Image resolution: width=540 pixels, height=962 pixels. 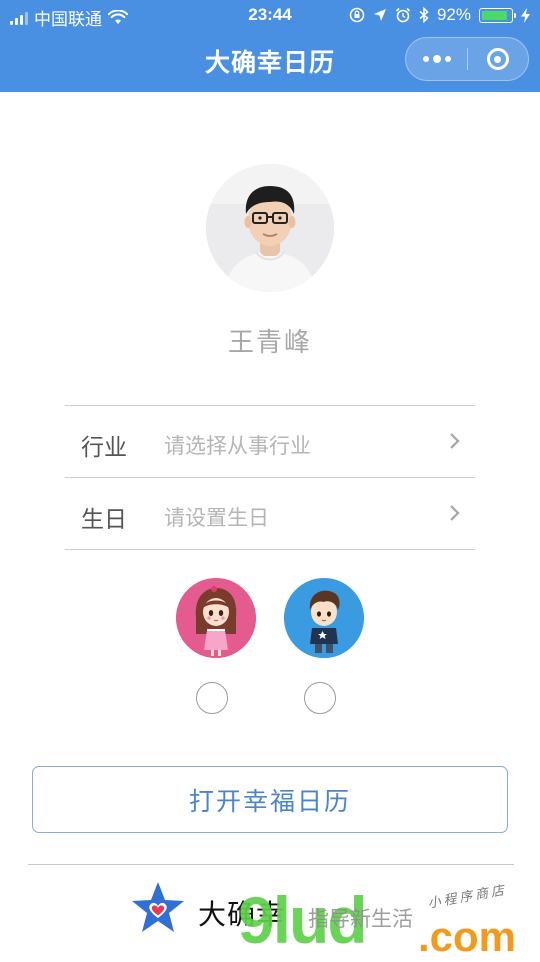 What do you see at coordinates (424, 15) in the screenshot?
I see `bluetooth-icon` at bounding box center [424, 15].